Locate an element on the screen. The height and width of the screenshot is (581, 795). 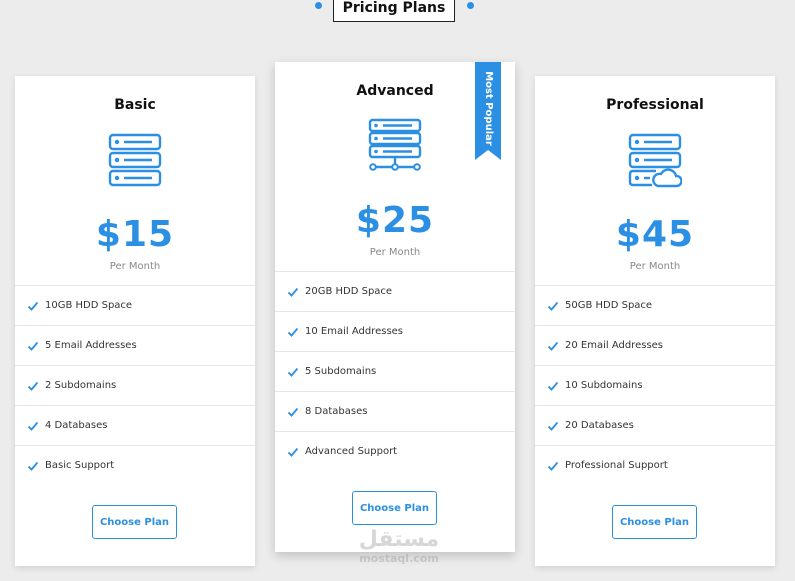
feature-label: 10 Email Addresses is located at coordinates (354, 331).